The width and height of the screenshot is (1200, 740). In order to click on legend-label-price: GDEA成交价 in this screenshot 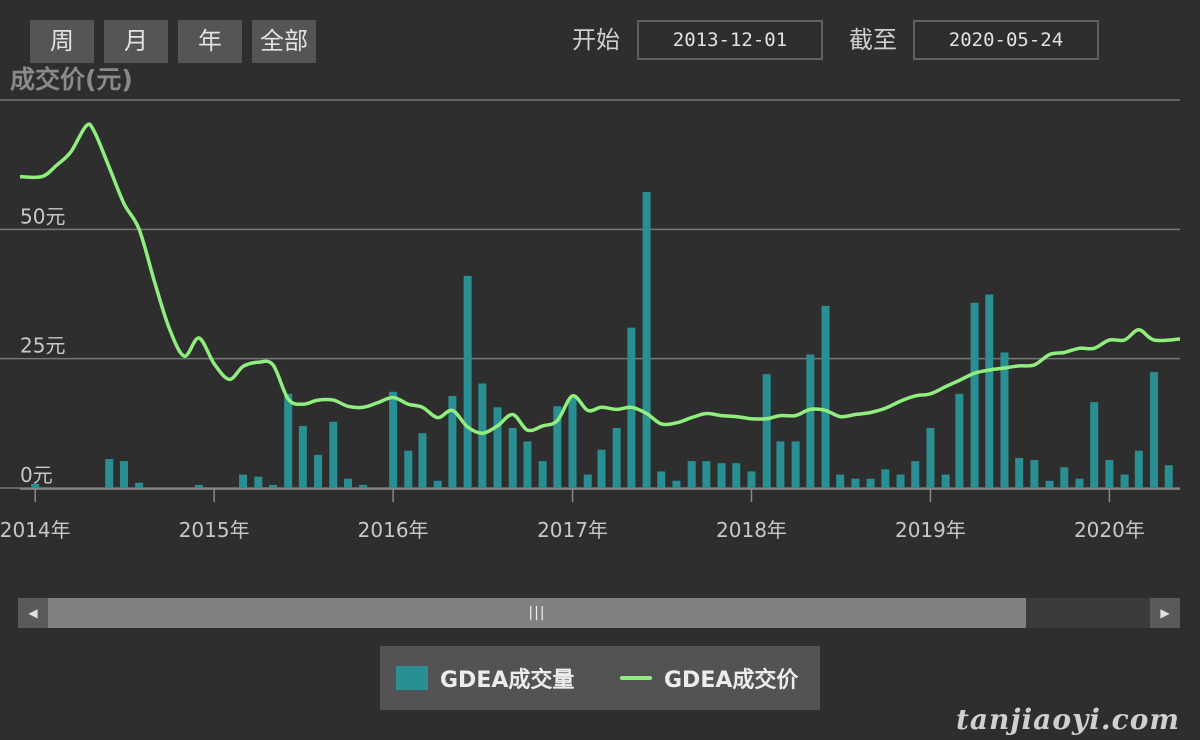, I will do `click(731, 680)`.